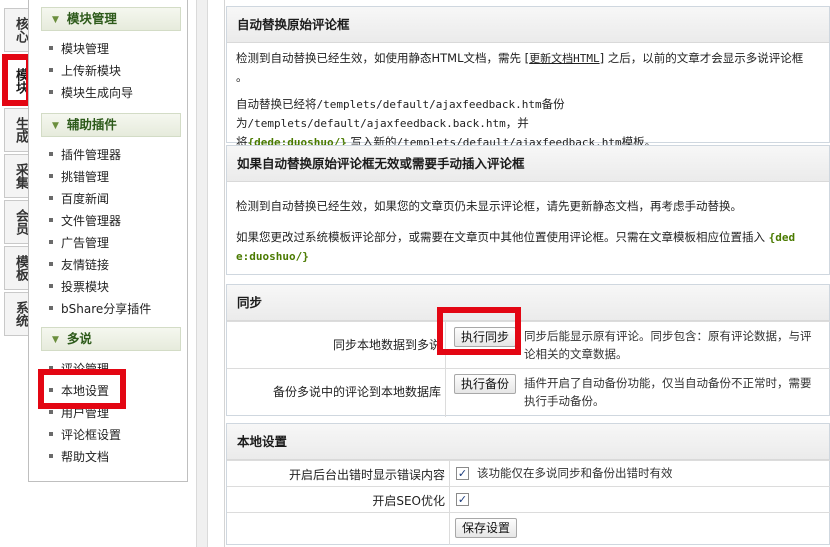 This screenshot has height=547, width=830. What do you see at coordinates (528, 164) in the screenshot?
I see `panel-title: 如果自动替换原始评论框无效或需要手动插入评论框` at bounding box center [528, 164].